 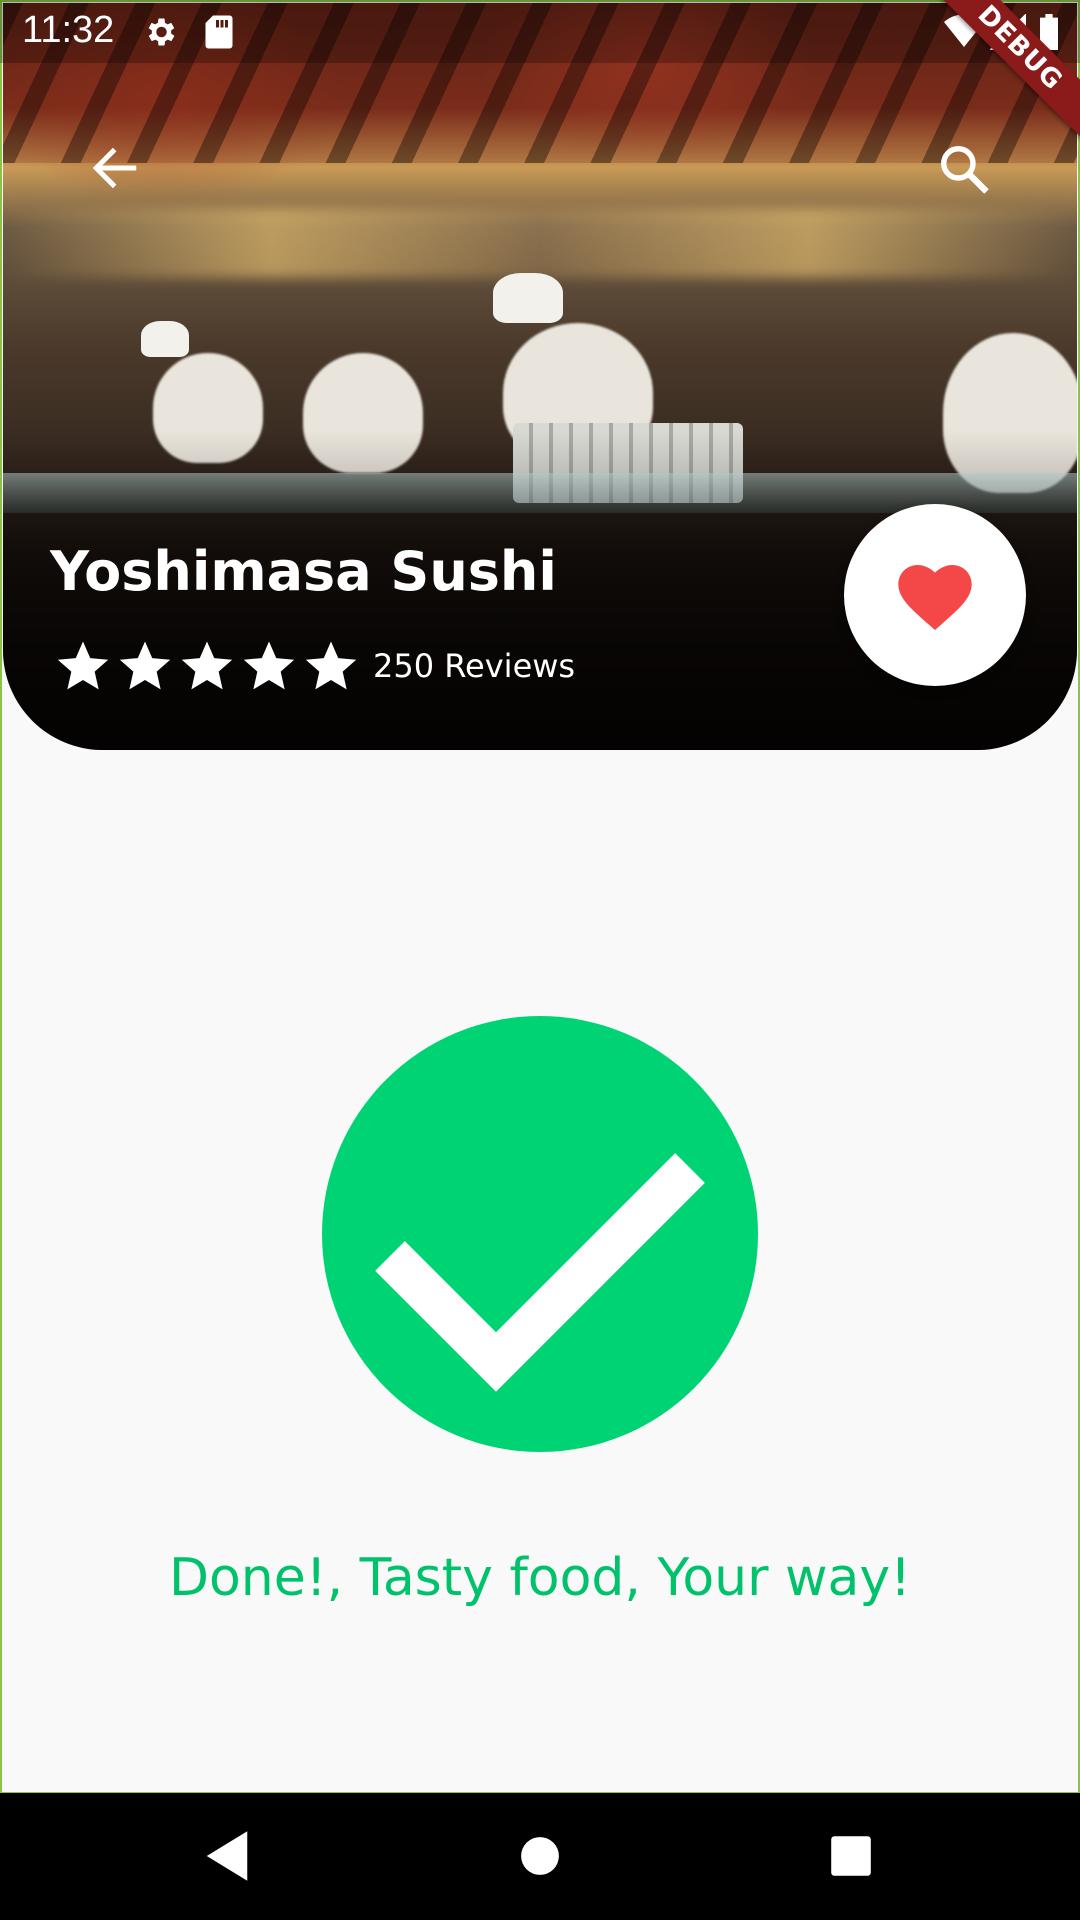 I want to click on status-bar: 11:32 DEBUG, so click(x=540, y=73).